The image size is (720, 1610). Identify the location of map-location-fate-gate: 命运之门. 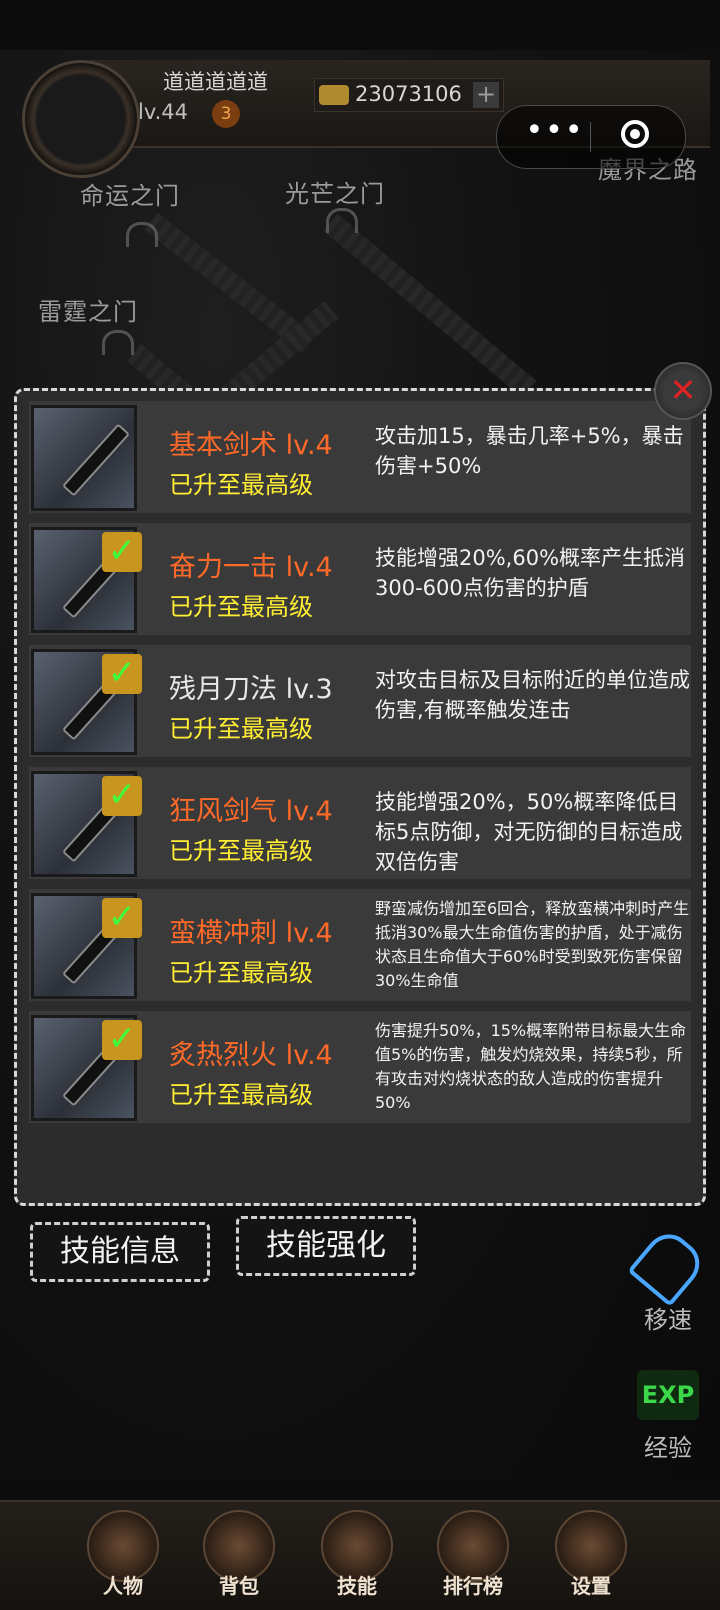
(130, 193).